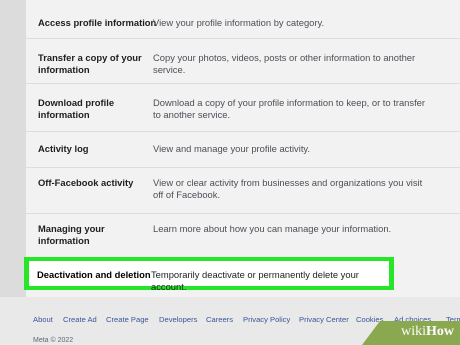  I want to click on footer-link-create-page: Create Page, so click(127, 319).